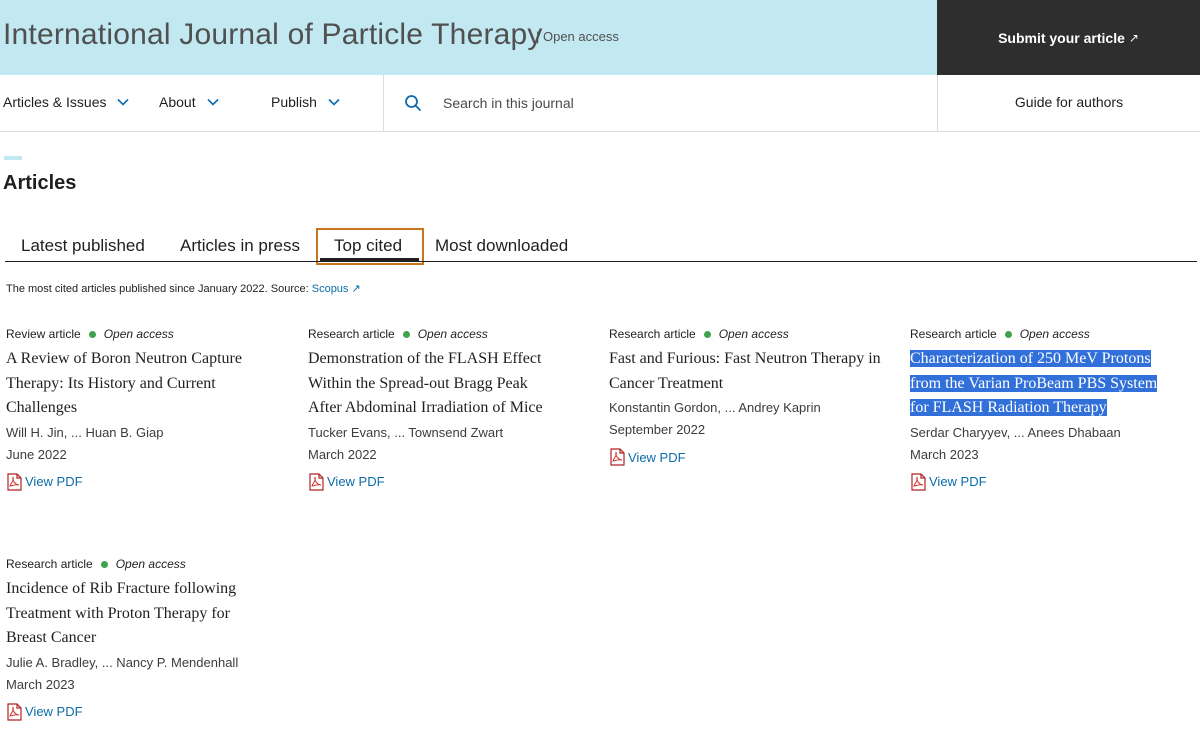  What do you see at coordinates (715, 407) in the screenshot?
I see `article-authors: Konstantin Gordon, ... Andrey Kaprin` at bounding box center [715, 407].